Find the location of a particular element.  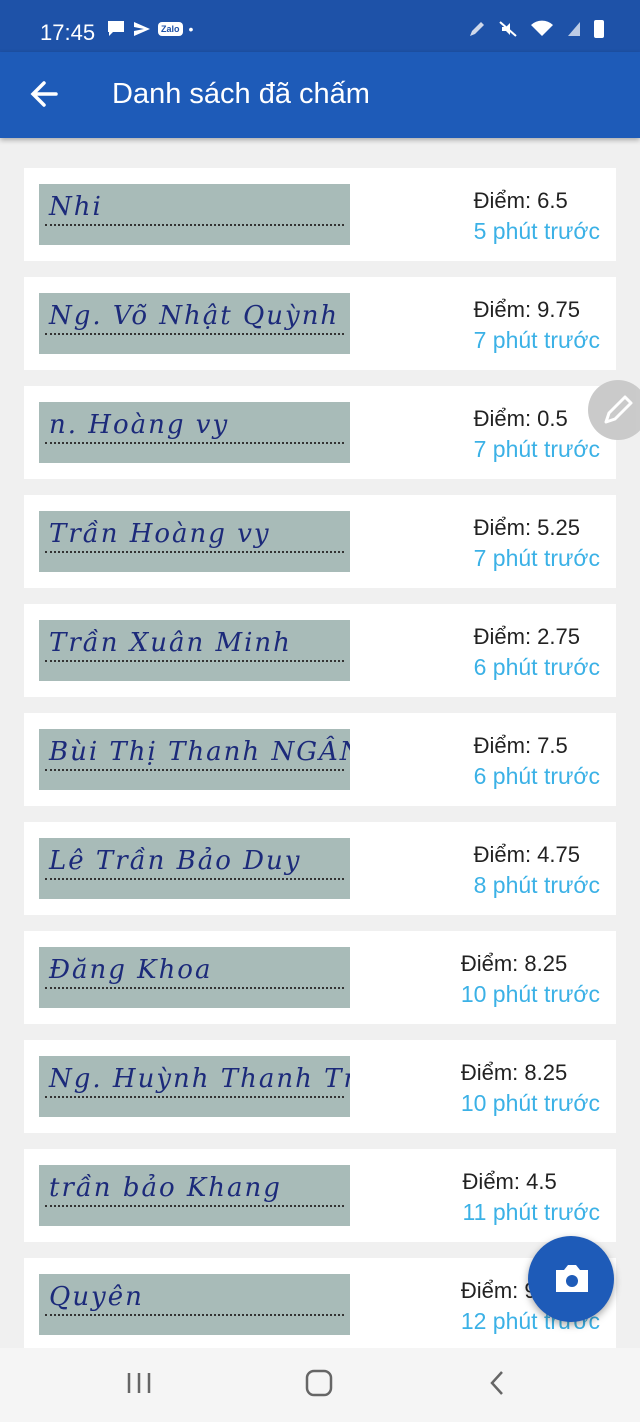

handwritten-name: Ng. Huỳnh Thanh Trúc is located at coordinates (199, 1079).